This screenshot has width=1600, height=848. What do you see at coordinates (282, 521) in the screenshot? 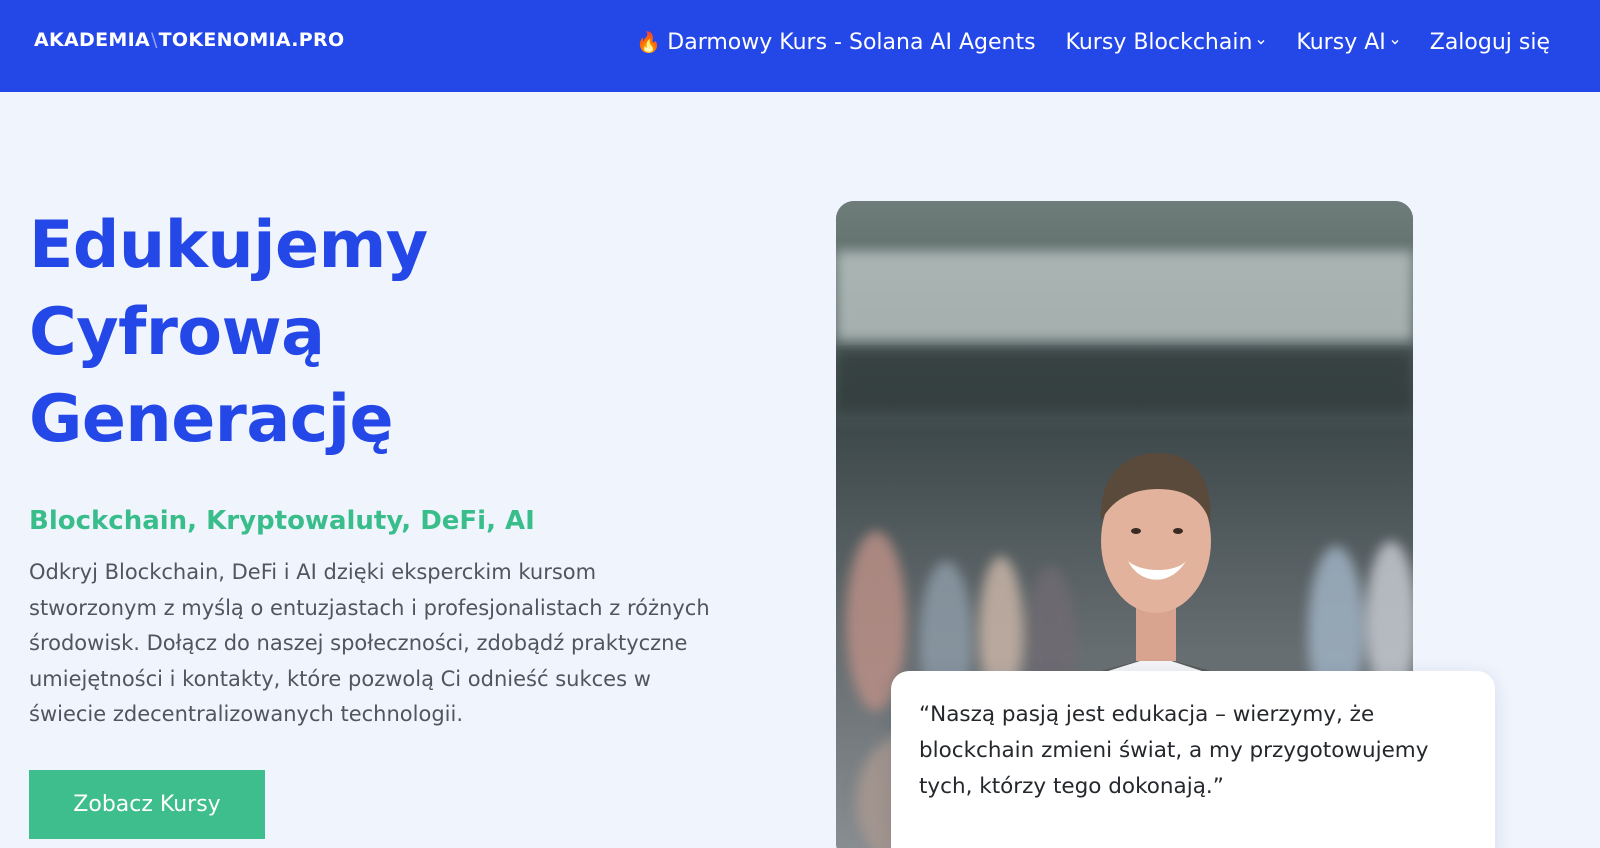
I see `hero-subtitle: Blockchain, Kryptowaluty, DeFi, AI` at bounding box center [282, 521].